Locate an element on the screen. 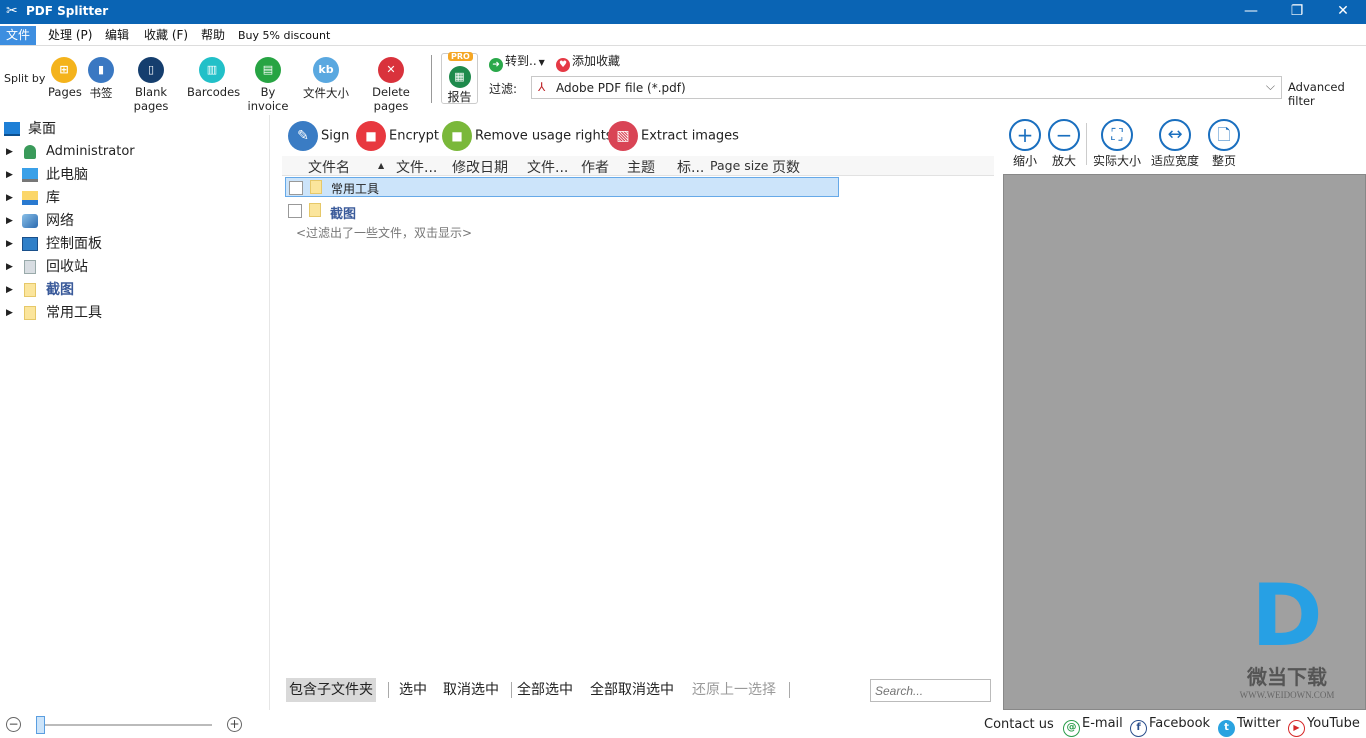  tree-item-administrator: ▶ Administrator is located at coordinates (135, 152).